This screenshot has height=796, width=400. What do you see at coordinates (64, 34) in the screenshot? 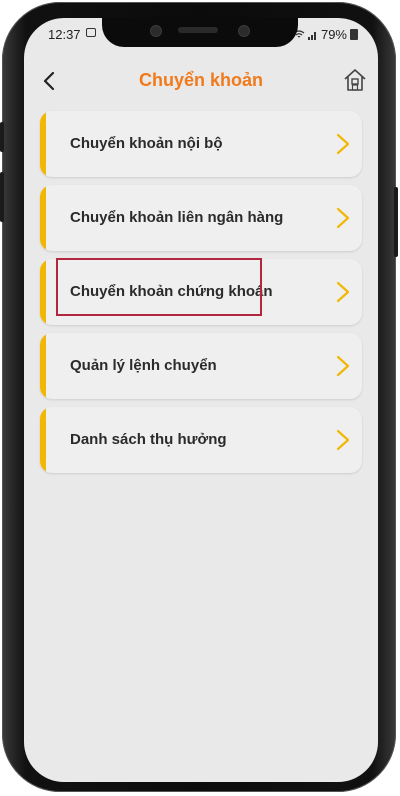
I see `status-time: 12:37` at bounding box center [64, 34].